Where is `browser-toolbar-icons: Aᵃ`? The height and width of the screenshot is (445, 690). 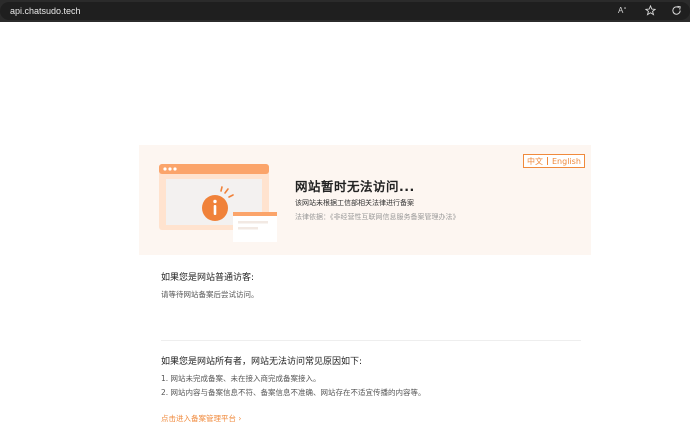 browser-toolbar-icons: Aᵃ is located at coordinates (650, 10).